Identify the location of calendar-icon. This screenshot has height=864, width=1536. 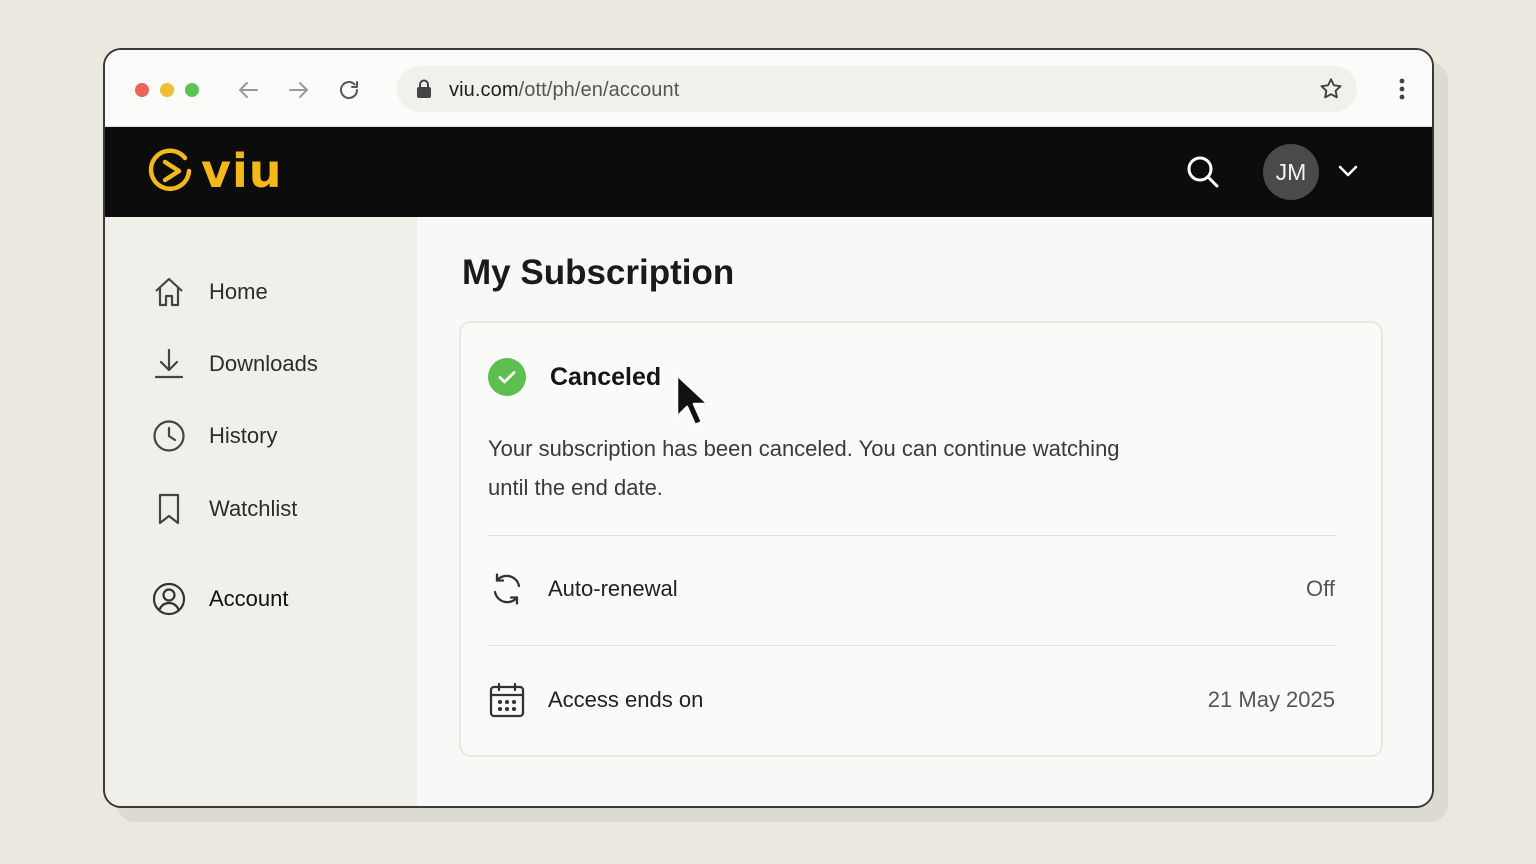
(507, 700).